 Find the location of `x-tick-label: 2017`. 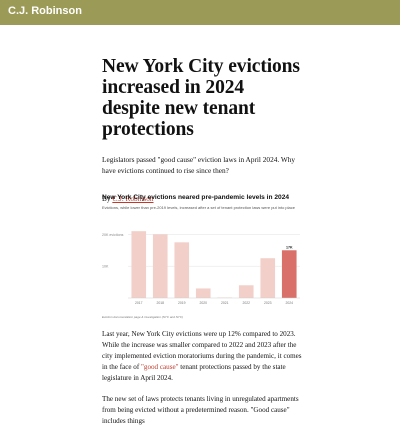

x-tick-label: 2017 is located at coordinates (139, 303).